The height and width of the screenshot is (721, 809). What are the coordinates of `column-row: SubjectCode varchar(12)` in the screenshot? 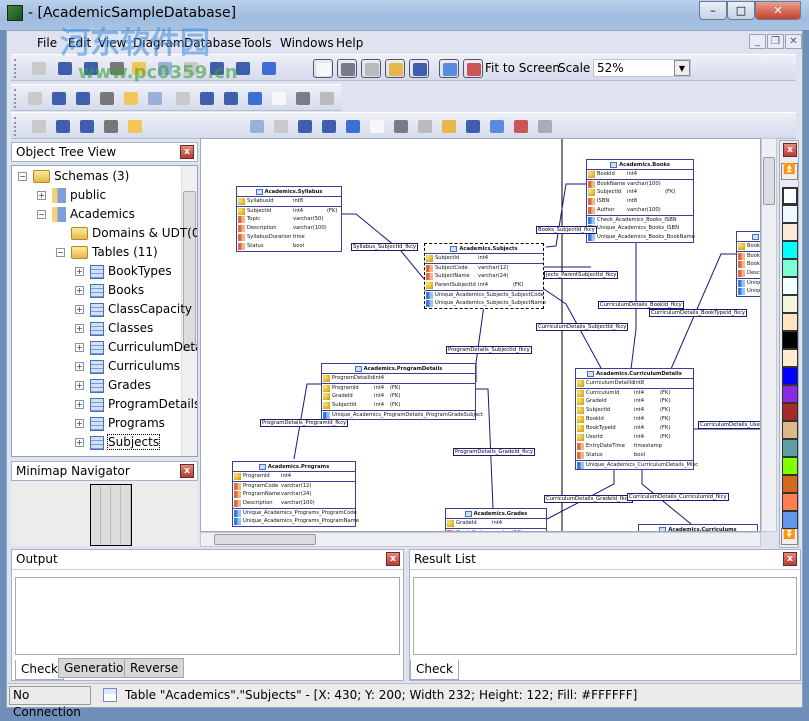 It's located at (484, 267).